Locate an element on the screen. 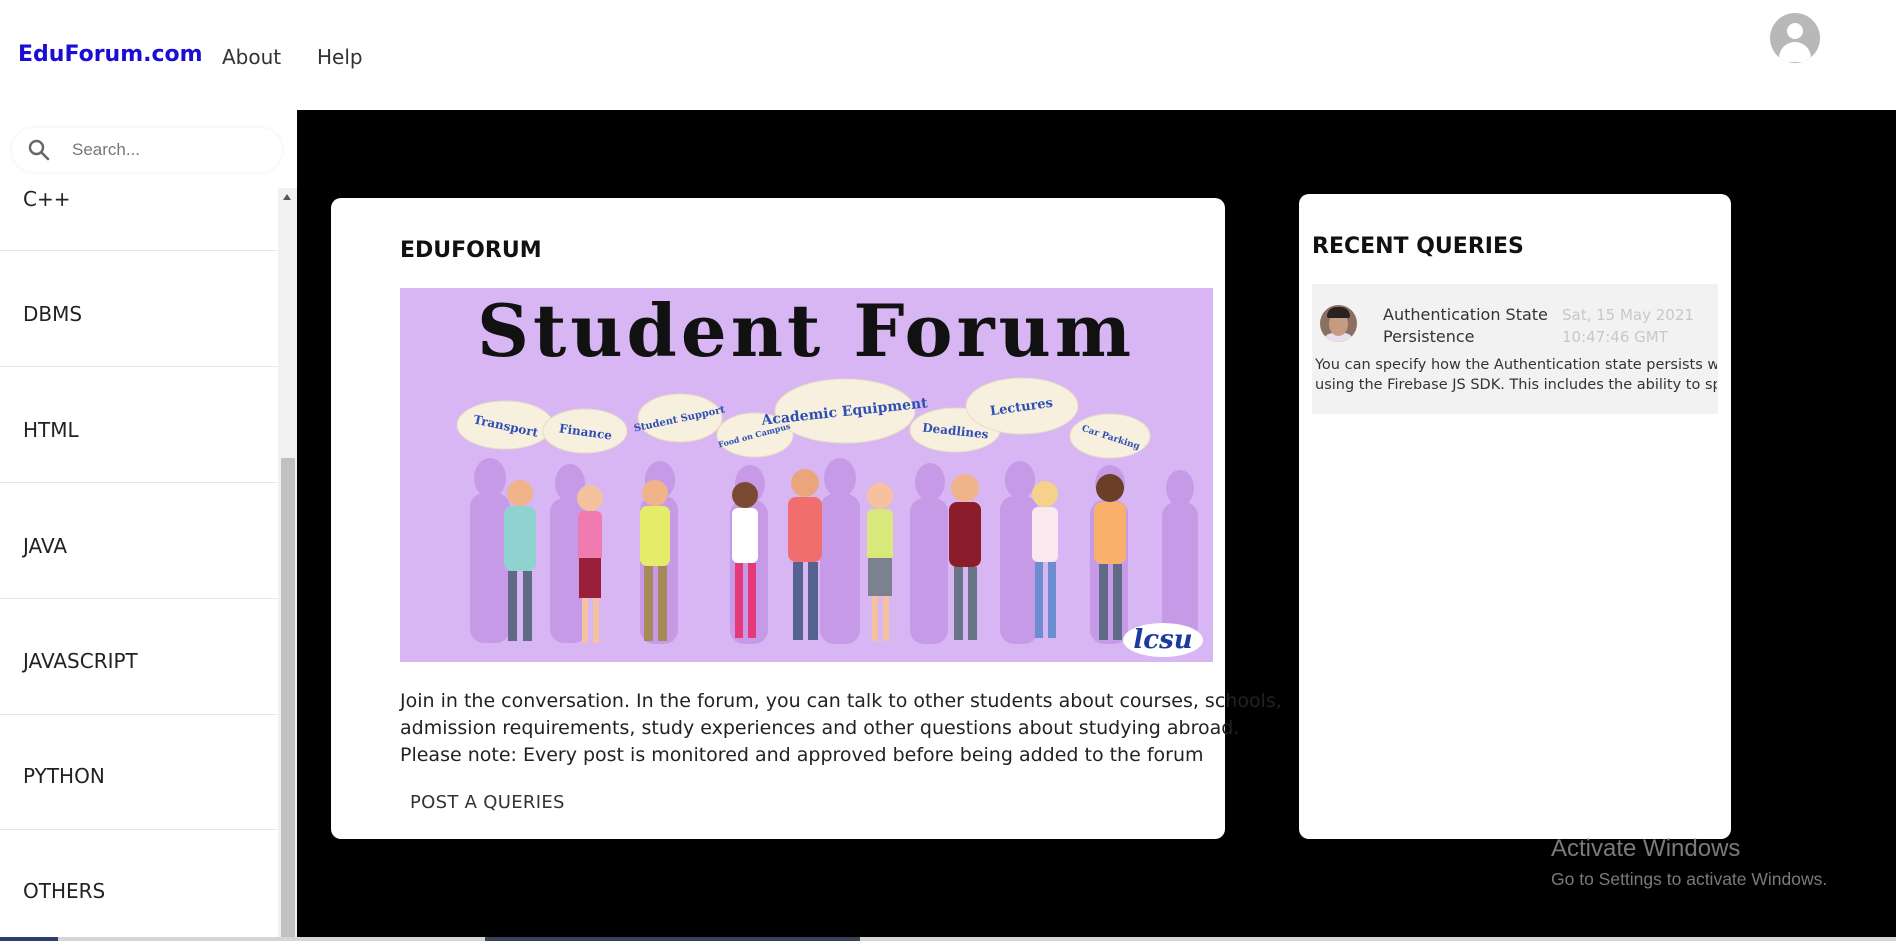 The image size is (1896, 941). taskbar-edge is located at coordinates (948, 939).